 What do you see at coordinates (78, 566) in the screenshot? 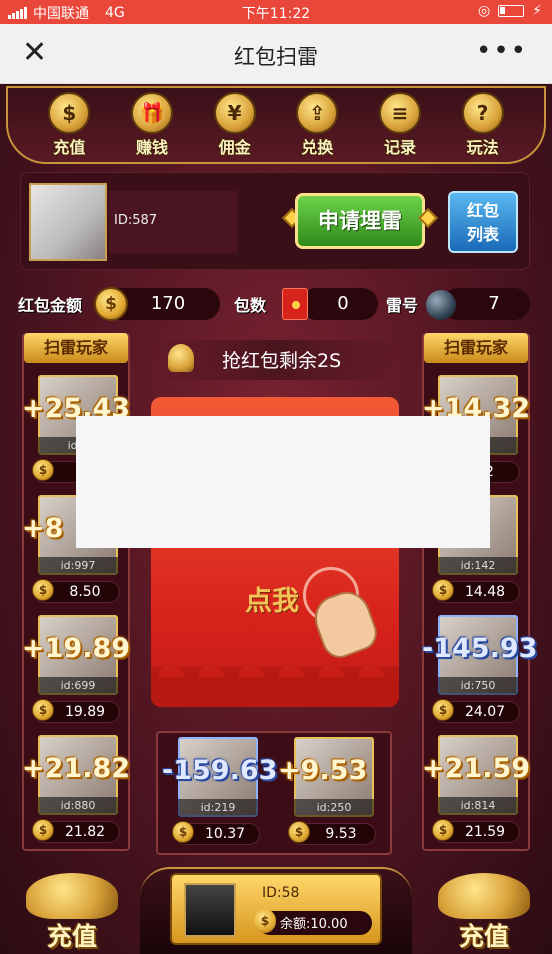
I see `player-id: id:997` at bounding box center [78, 566].